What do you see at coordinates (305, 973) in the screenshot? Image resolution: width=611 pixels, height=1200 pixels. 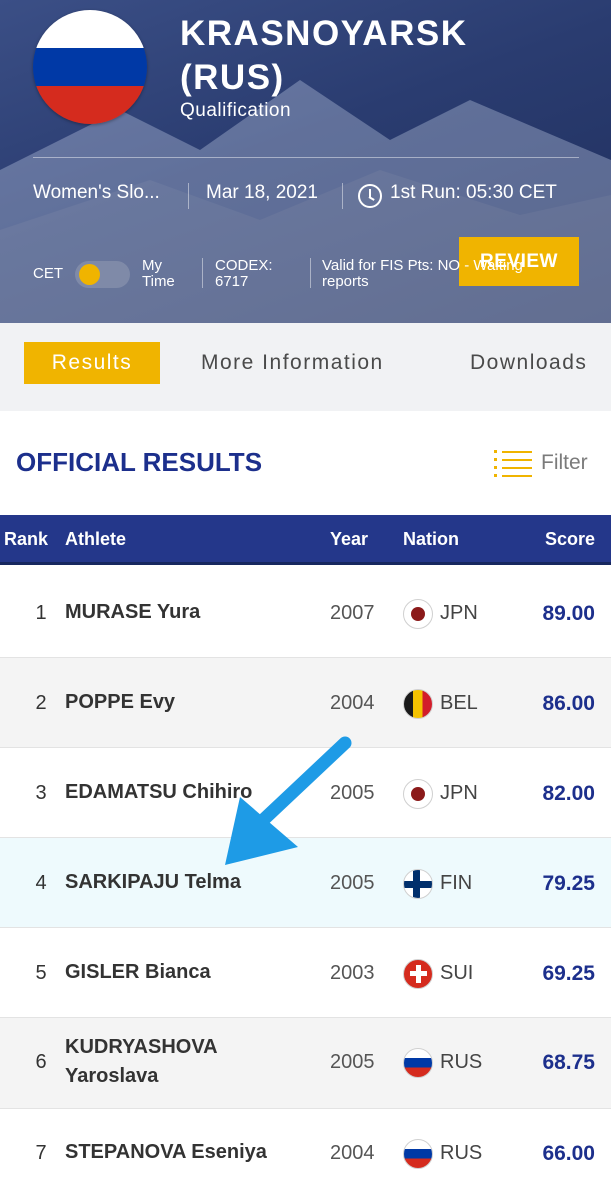 I see `table-row: 5 GISLER Bianca 2003 SUI 69.25` at bounding box center [305, 973].